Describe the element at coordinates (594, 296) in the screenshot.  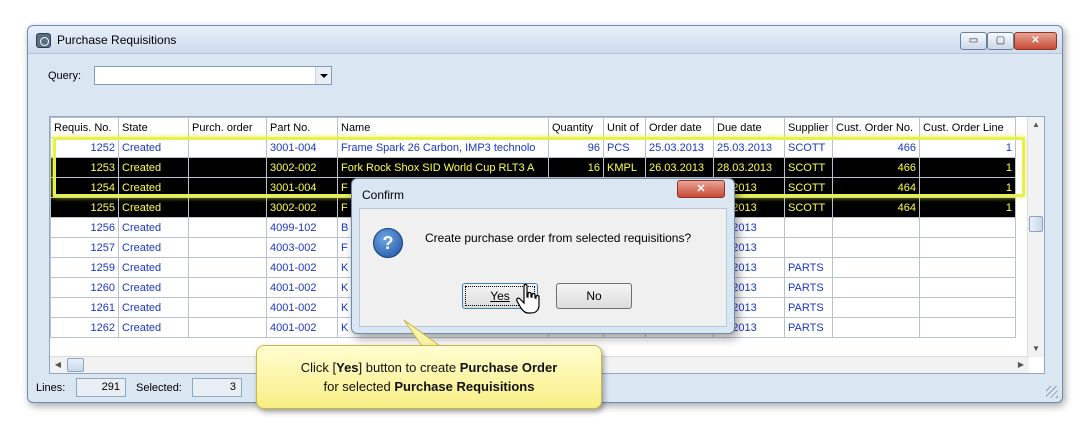
I see `no-button: No` at that location.